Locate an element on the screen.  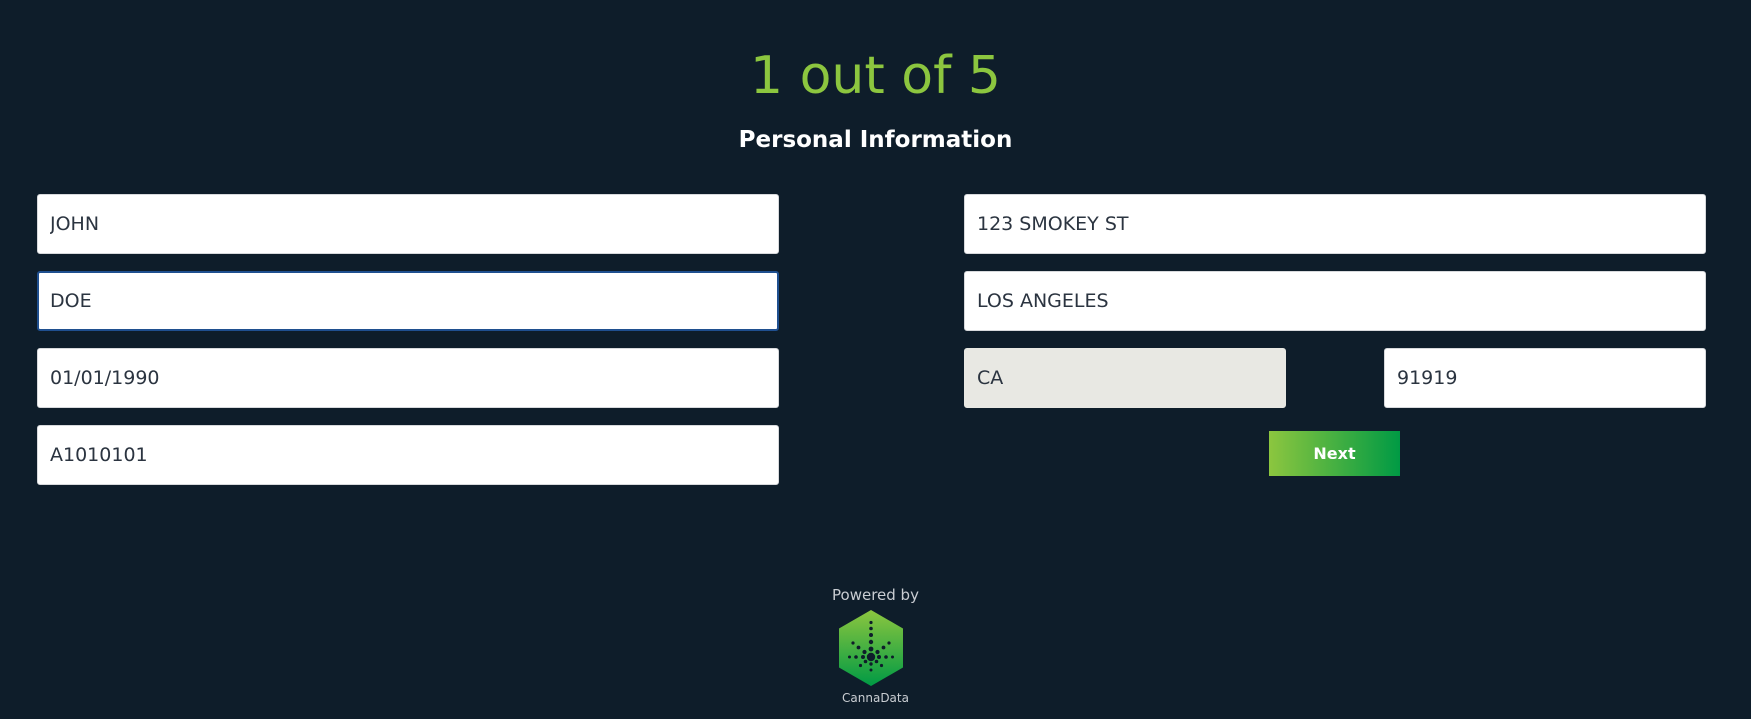
section-title: Personal Information is located at coordinates (875, 140).